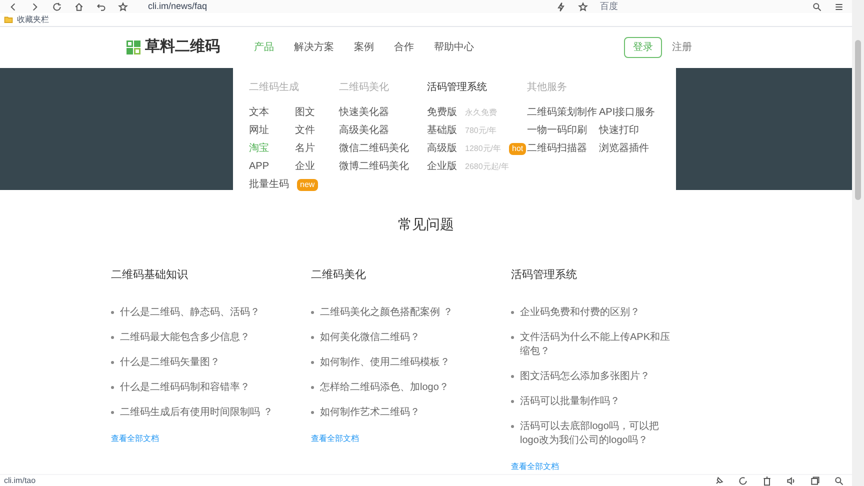  I want to click on menu-icon, so click(839, 7).